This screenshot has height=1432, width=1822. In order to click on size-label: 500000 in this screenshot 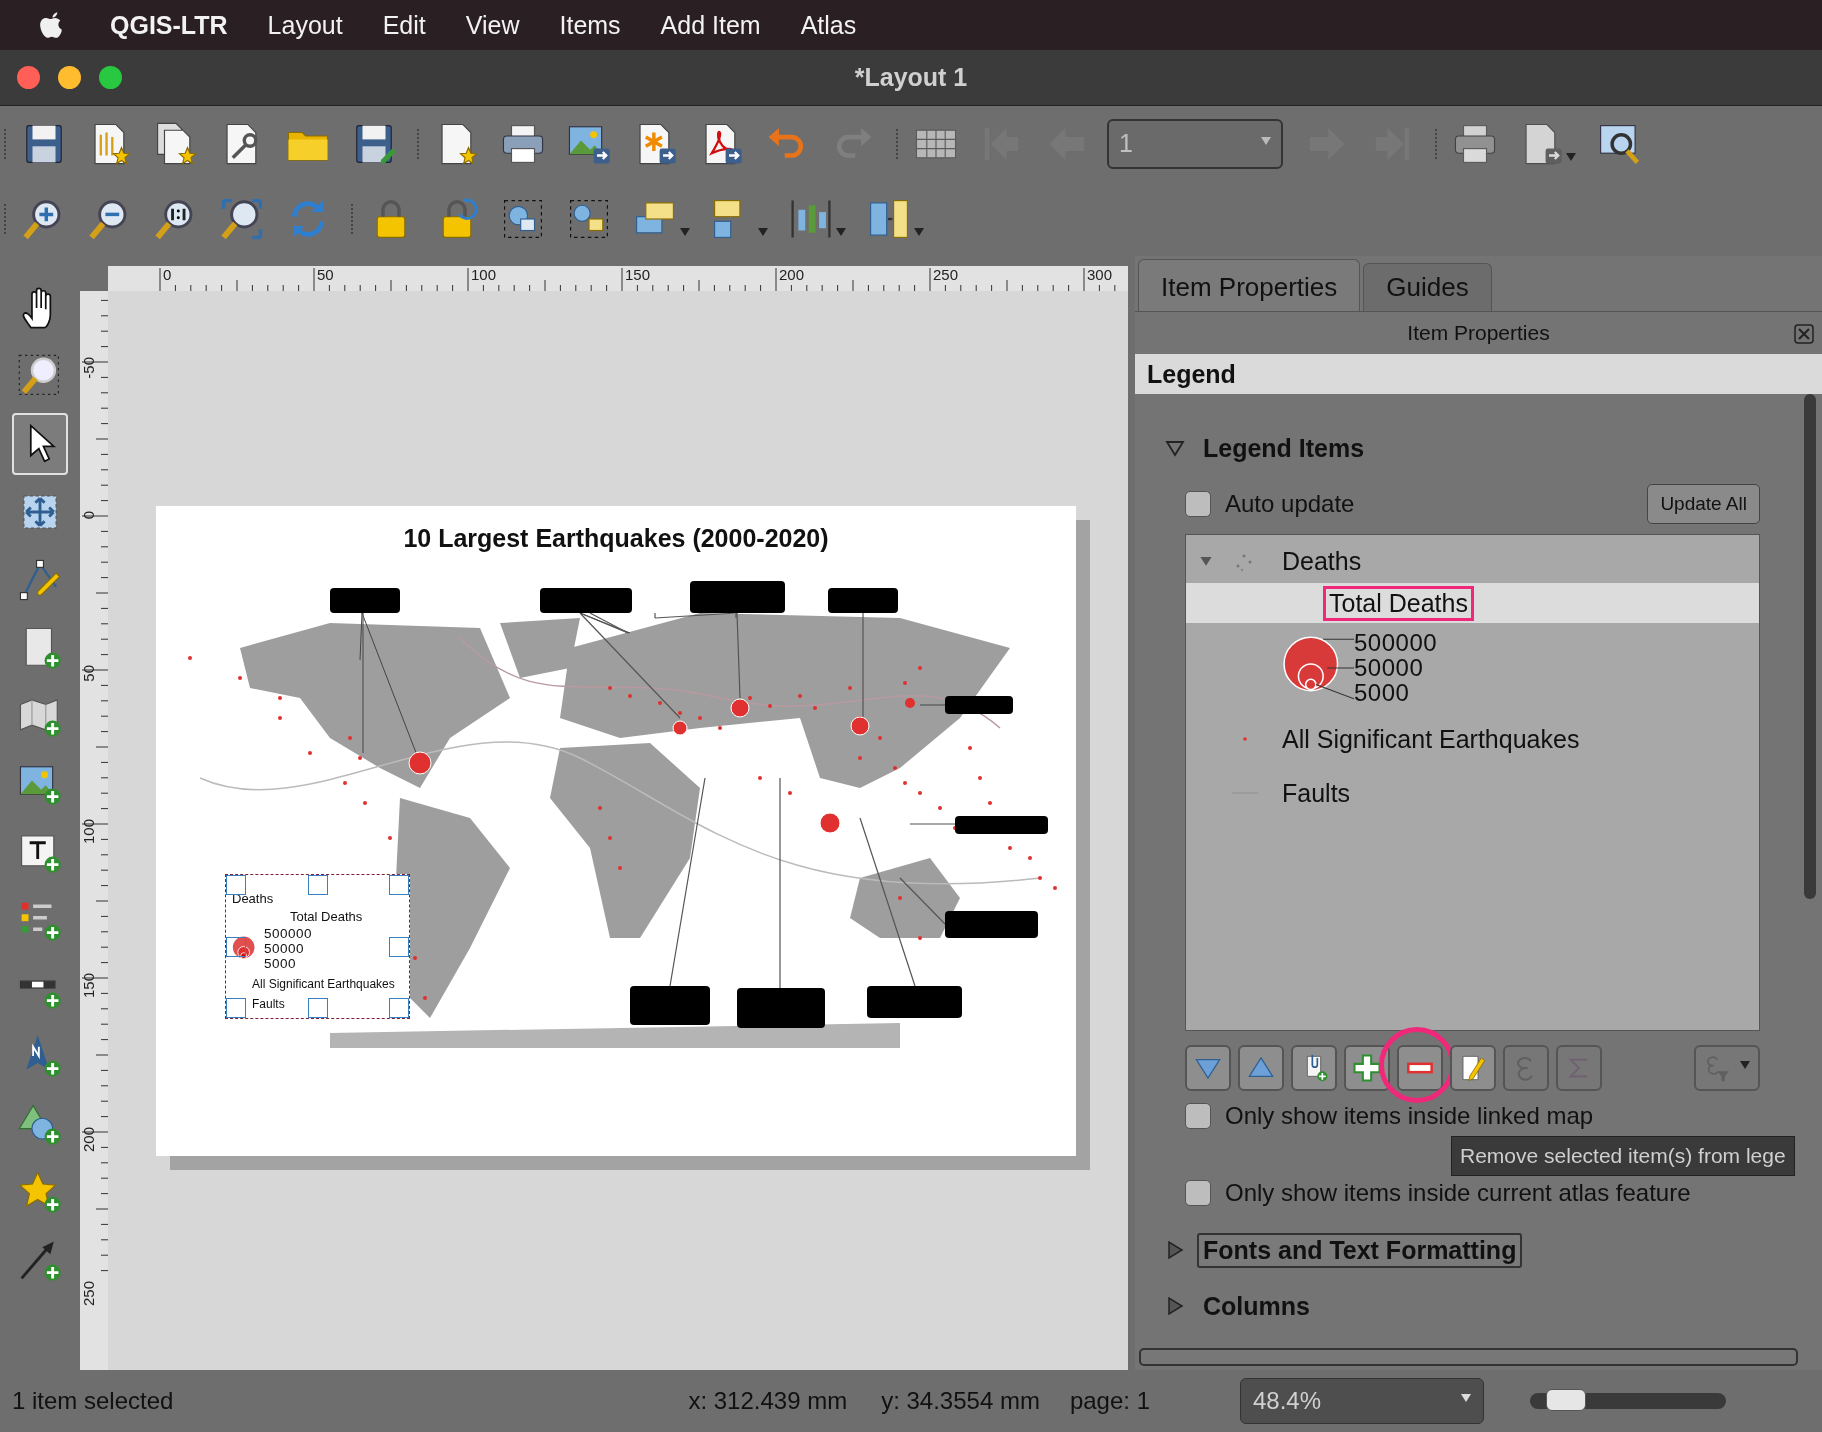, I will do `click(1396, 642)`.